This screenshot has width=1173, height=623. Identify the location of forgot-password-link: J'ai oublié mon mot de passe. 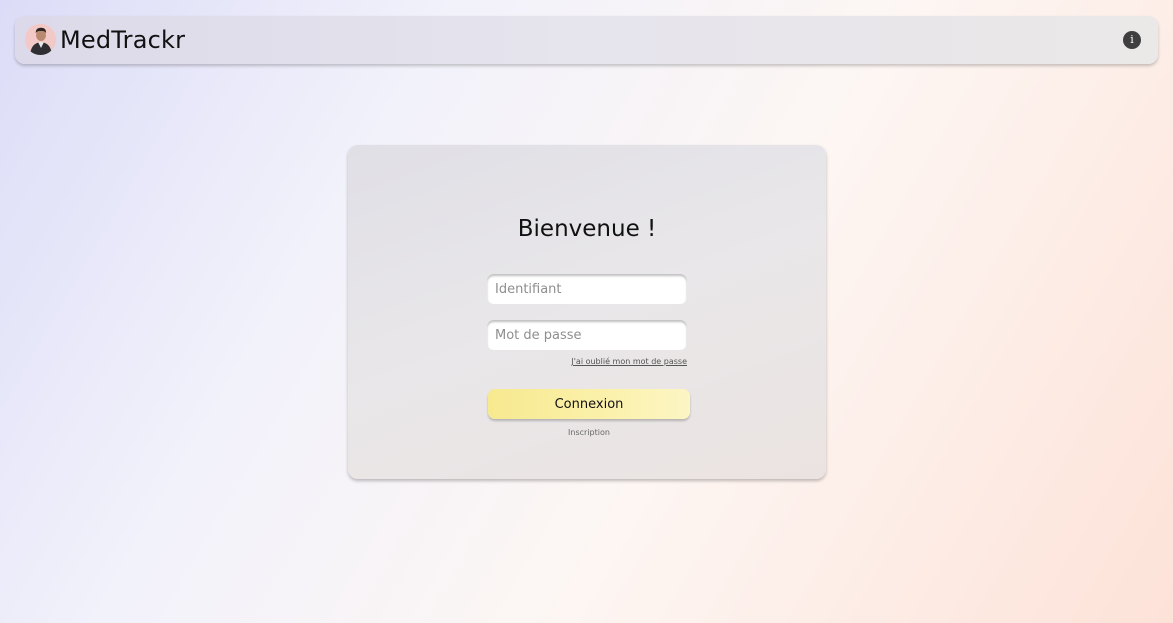
(629, 362).